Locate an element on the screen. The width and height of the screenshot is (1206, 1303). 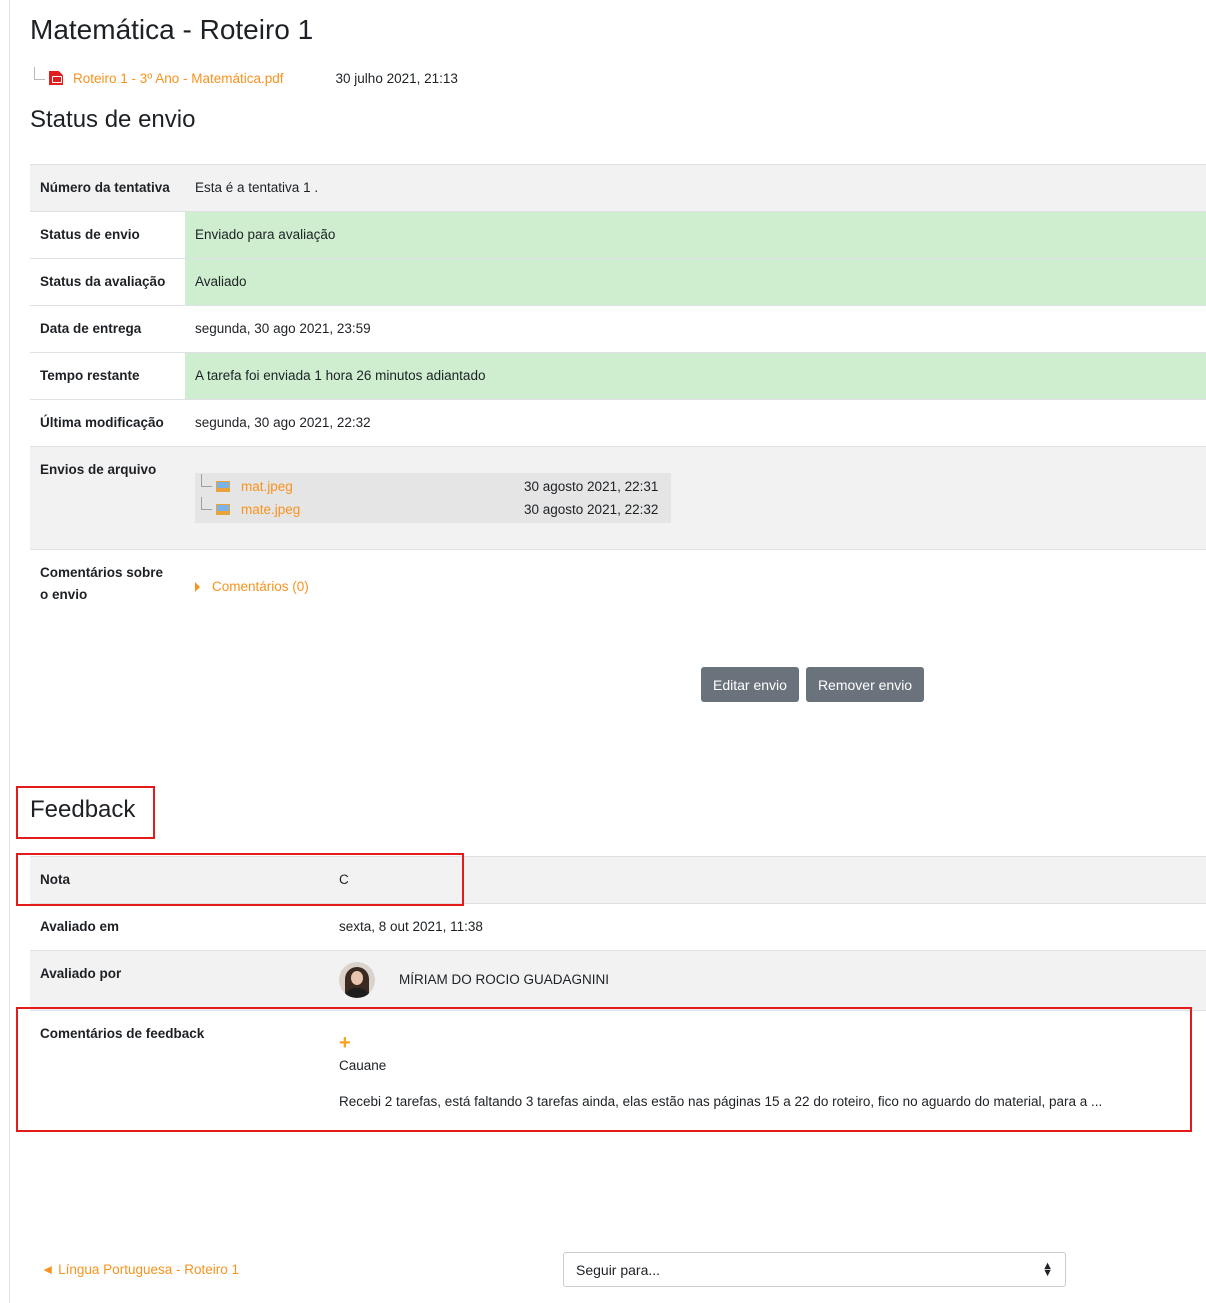
jump-to-select: Seguir para... ▲ ▼ is located at coordinates (814, 1269).